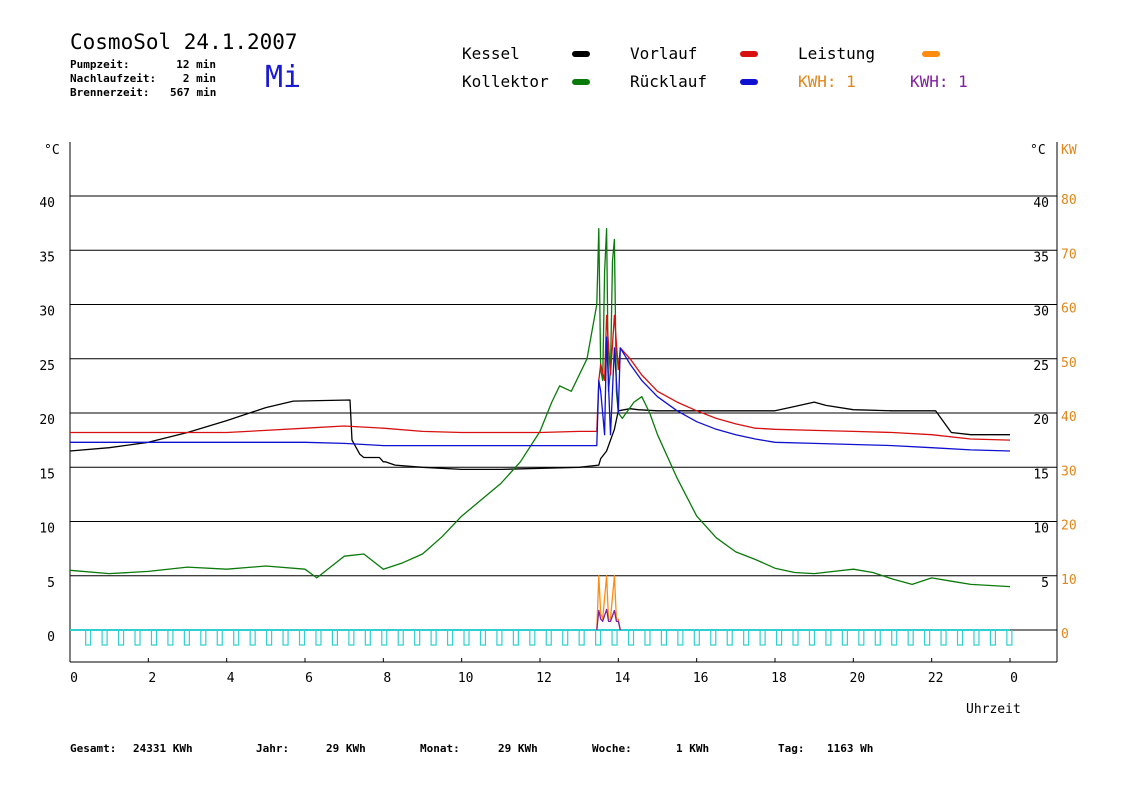 The image size is (1148, 812). I want to click on y2-tick-label: 60, so click(1069, 309).